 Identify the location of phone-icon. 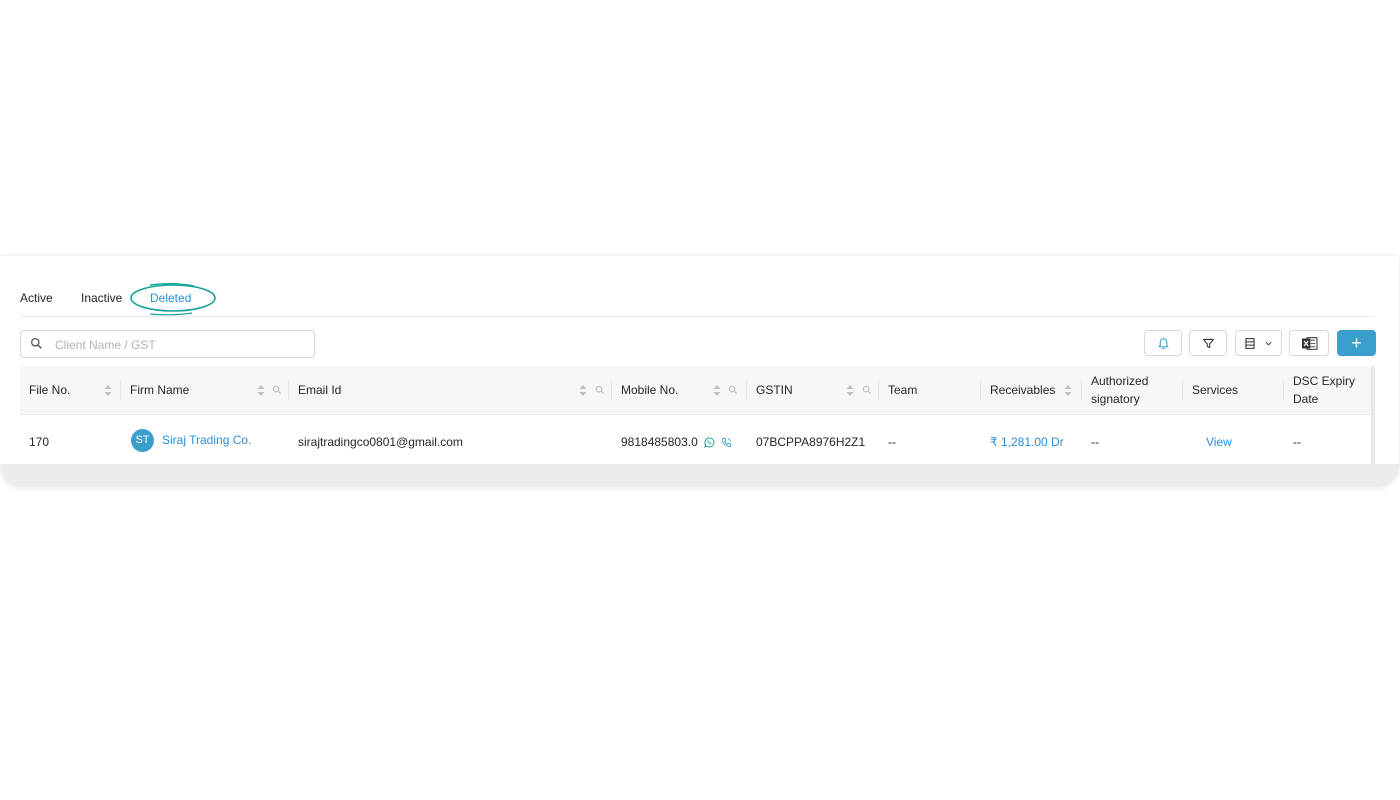
(726, 442).